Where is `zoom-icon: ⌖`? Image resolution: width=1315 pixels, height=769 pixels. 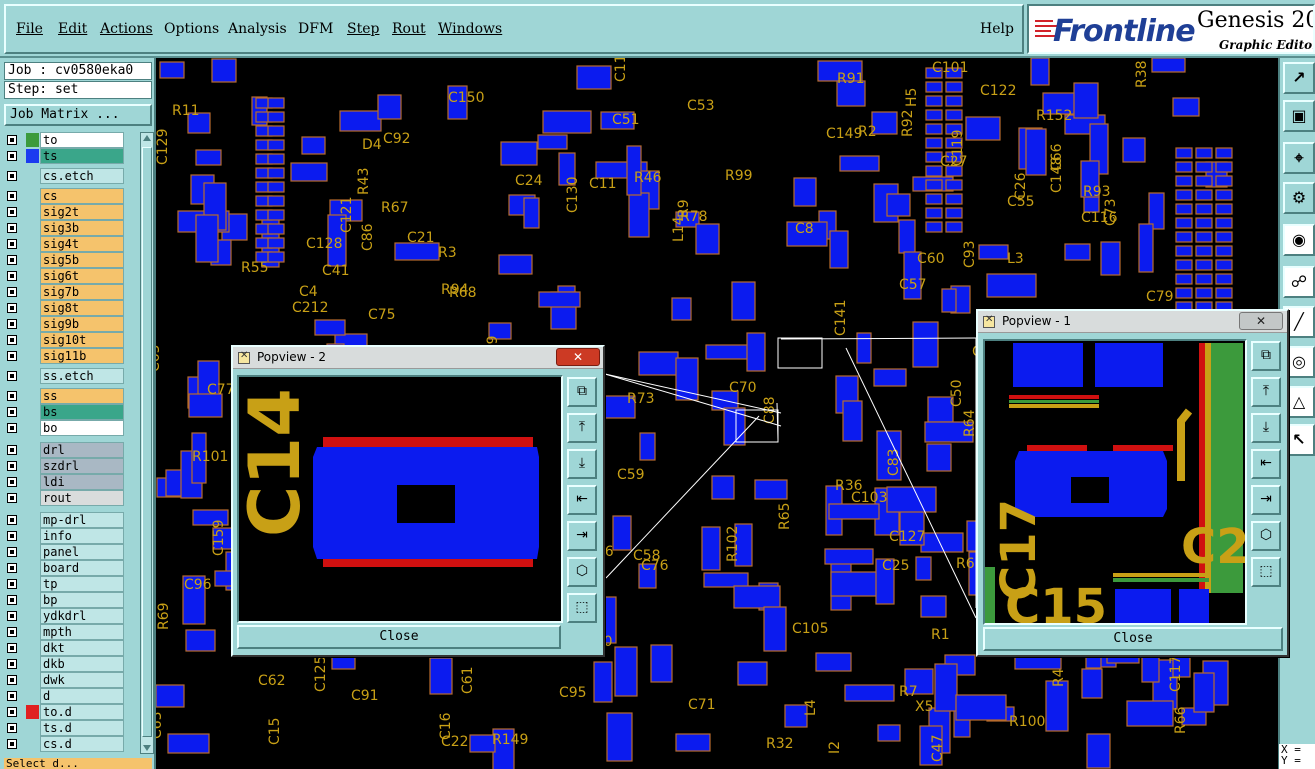
zoom-icon: ⌖ is located at coordinates (1299, 158).